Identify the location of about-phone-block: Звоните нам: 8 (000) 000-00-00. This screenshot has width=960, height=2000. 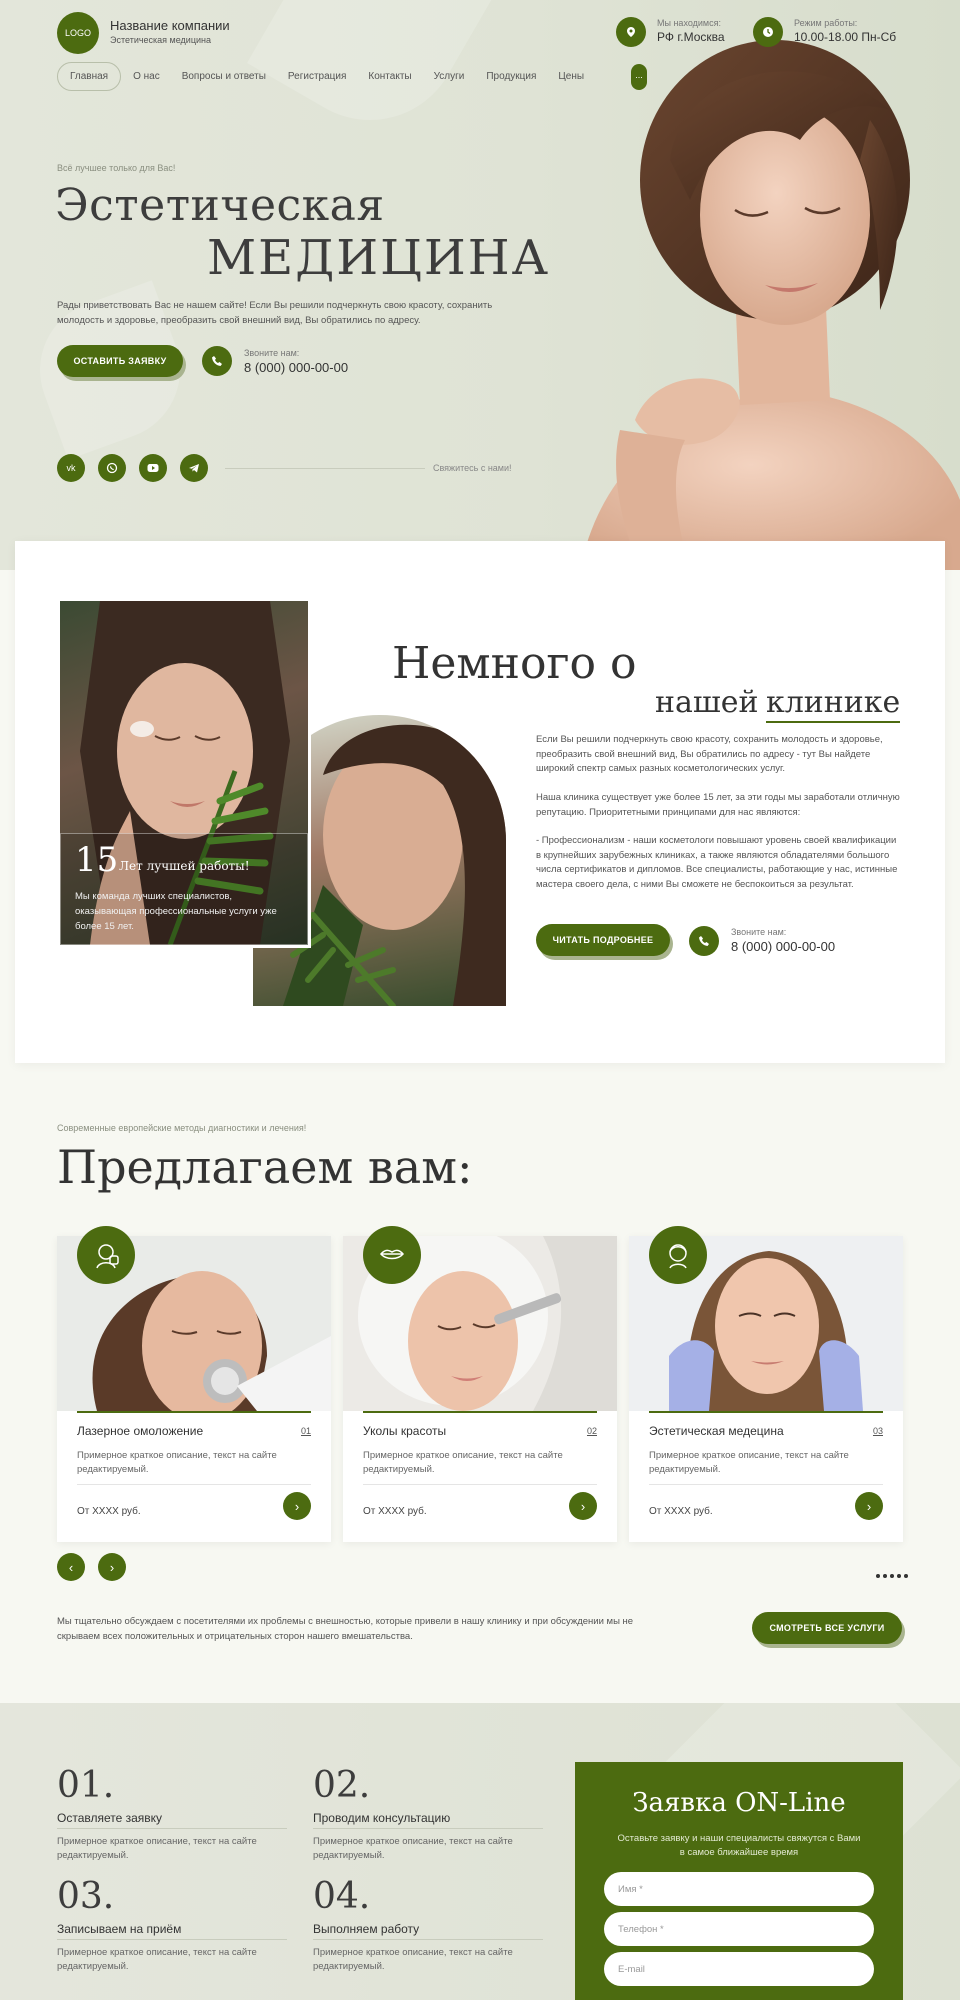
(783, 940).